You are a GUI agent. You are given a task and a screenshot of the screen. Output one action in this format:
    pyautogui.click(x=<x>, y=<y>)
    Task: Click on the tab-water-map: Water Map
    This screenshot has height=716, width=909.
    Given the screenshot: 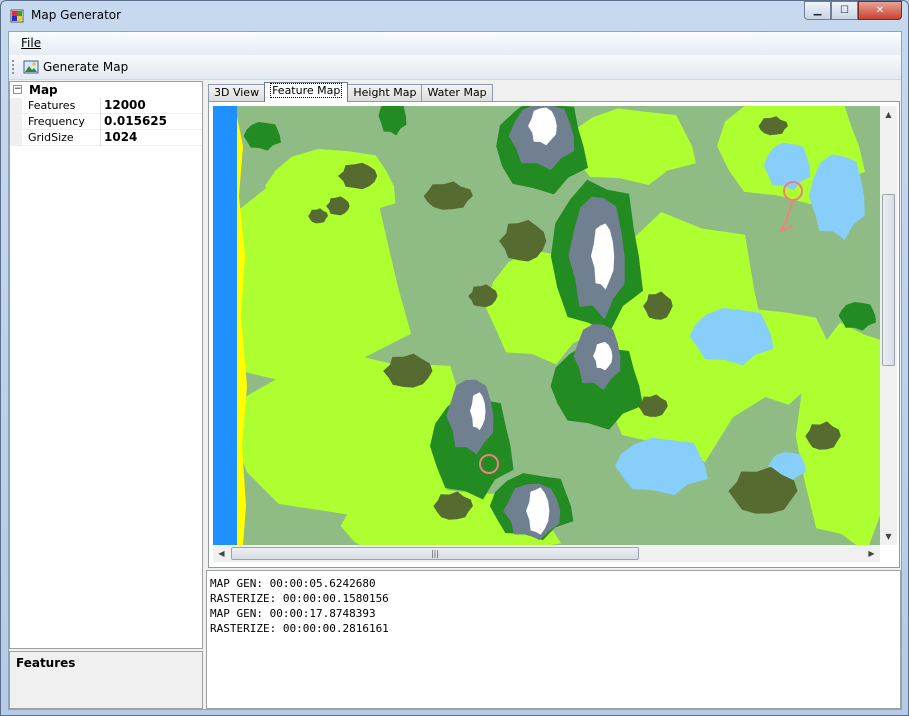 What is the action you would take?
    pyautogui.click(x=457, y=93)
    